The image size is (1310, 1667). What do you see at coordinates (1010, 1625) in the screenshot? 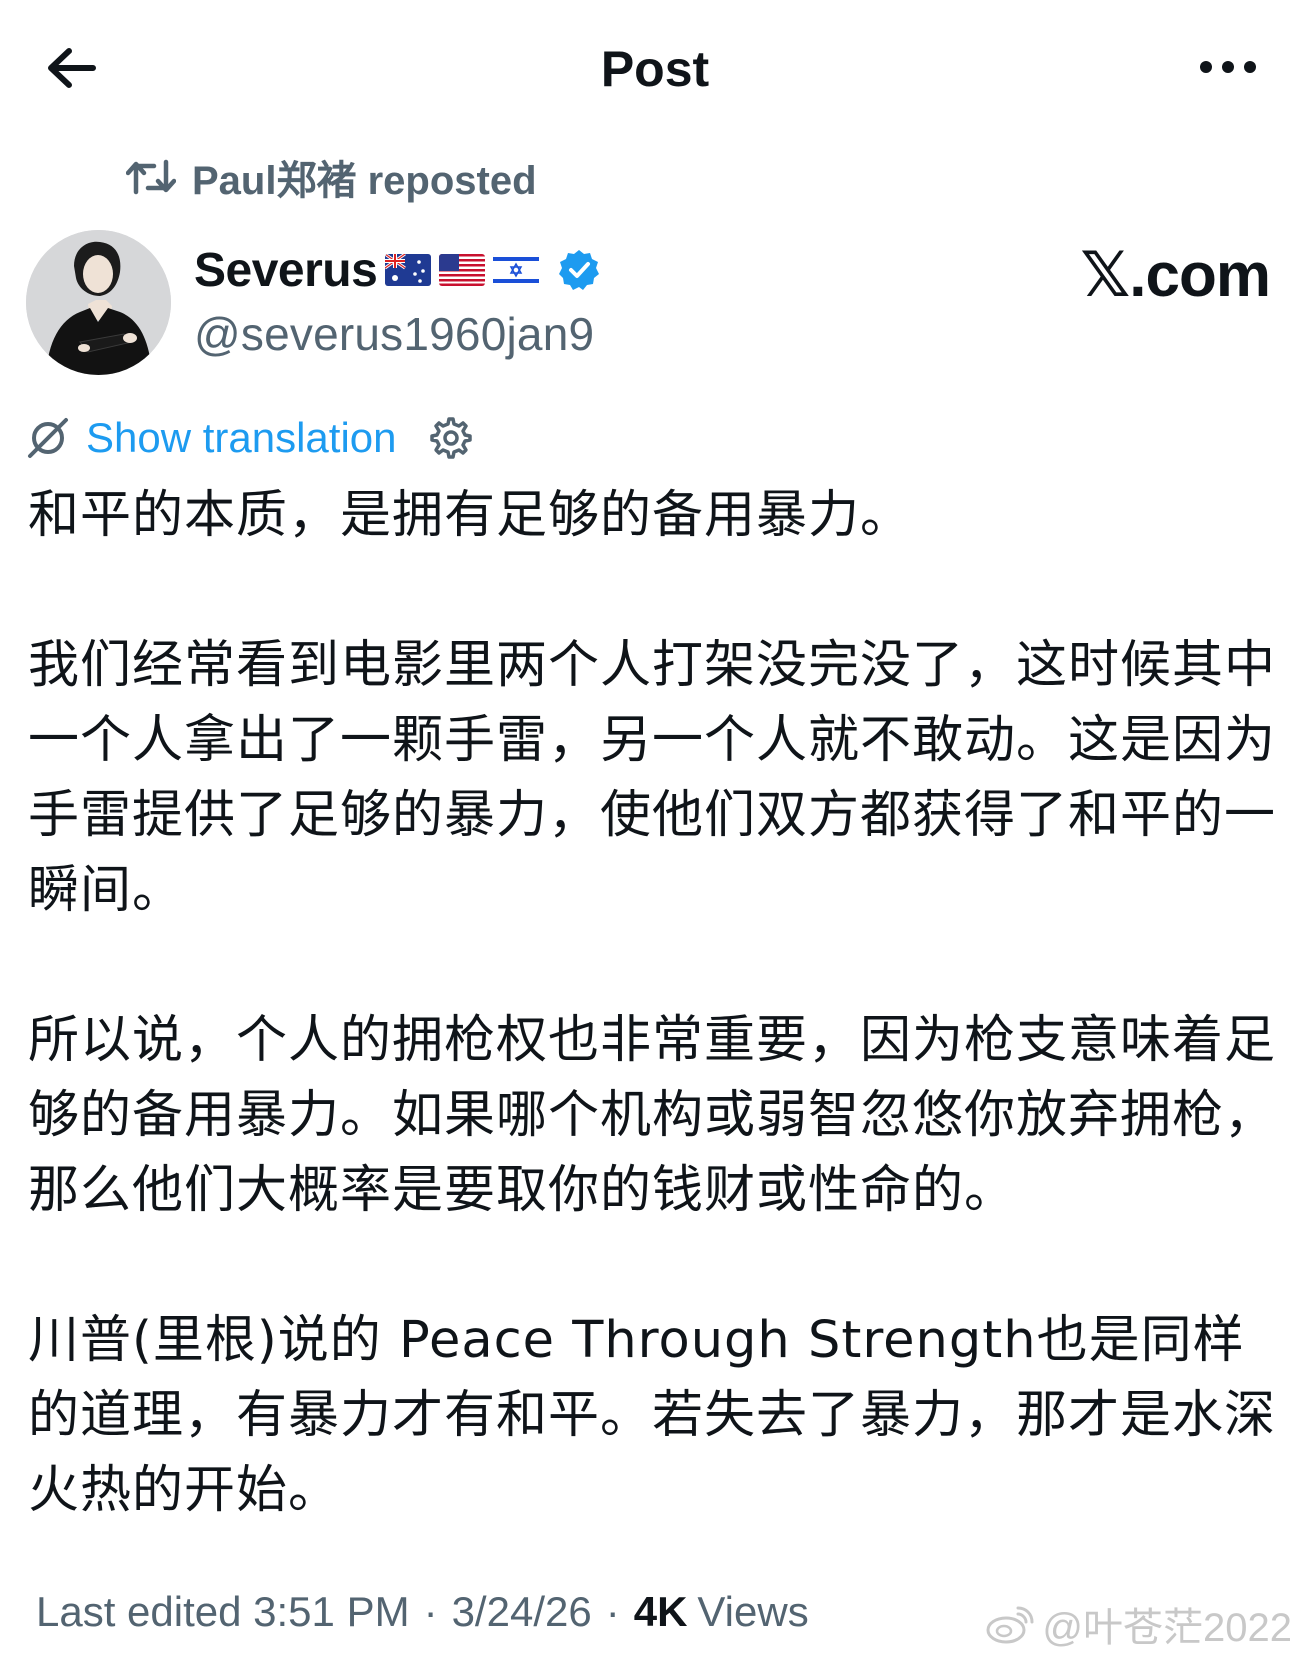
I see `weibo-logo-icon` at bounding box center [1010, 1625].